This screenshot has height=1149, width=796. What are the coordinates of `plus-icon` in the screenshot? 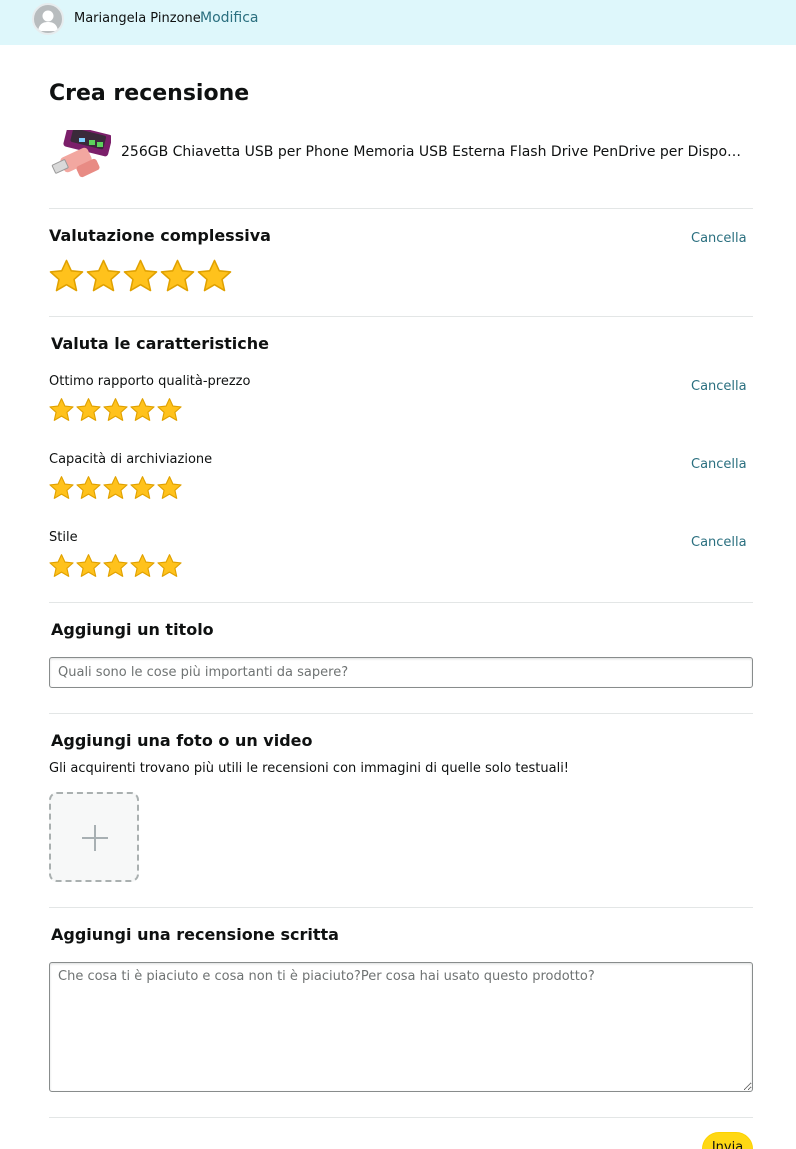 It's located at (95, 838).